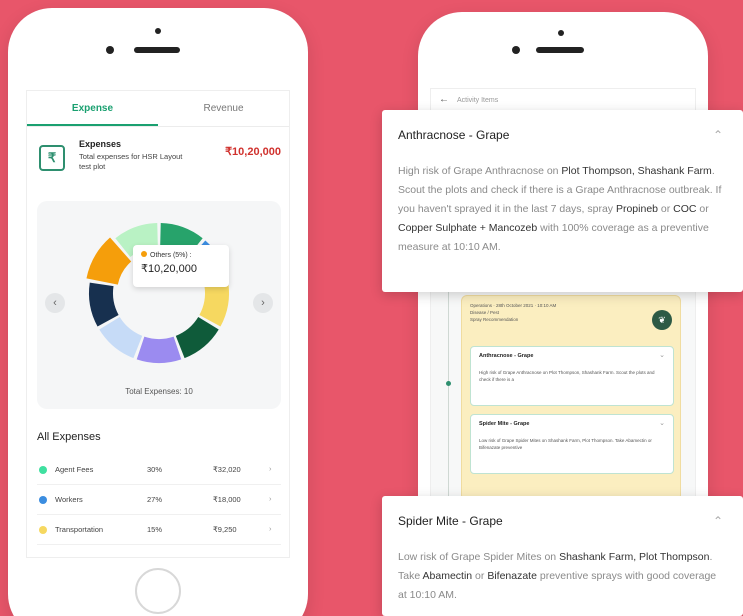  Describe the element at coordinates (685, 209) in the screenshot. I see `popup-emphasis: COC` at that location.